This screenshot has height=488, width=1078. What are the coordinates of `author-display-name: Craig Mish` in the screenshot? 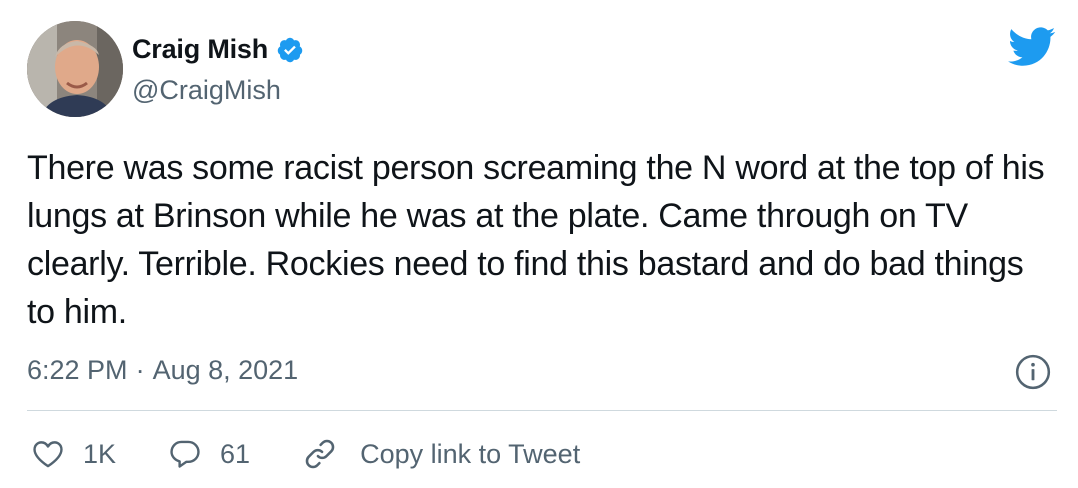 It's located at (200, 49).